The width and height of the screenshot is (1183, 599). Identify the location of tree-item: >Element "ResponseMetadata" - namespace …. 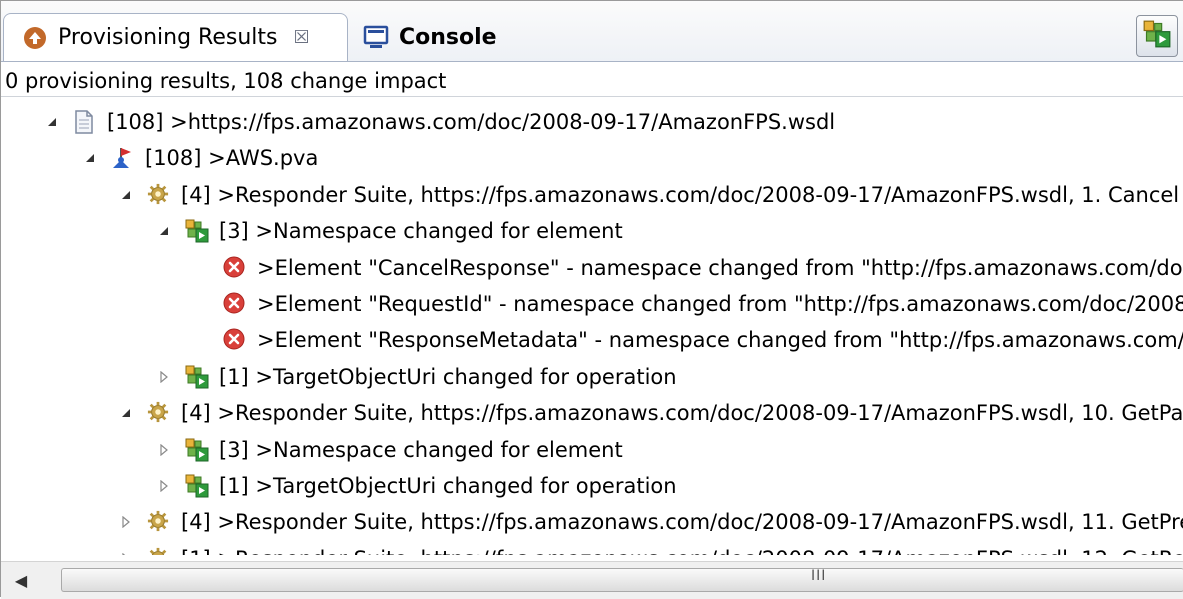
(703, 340).